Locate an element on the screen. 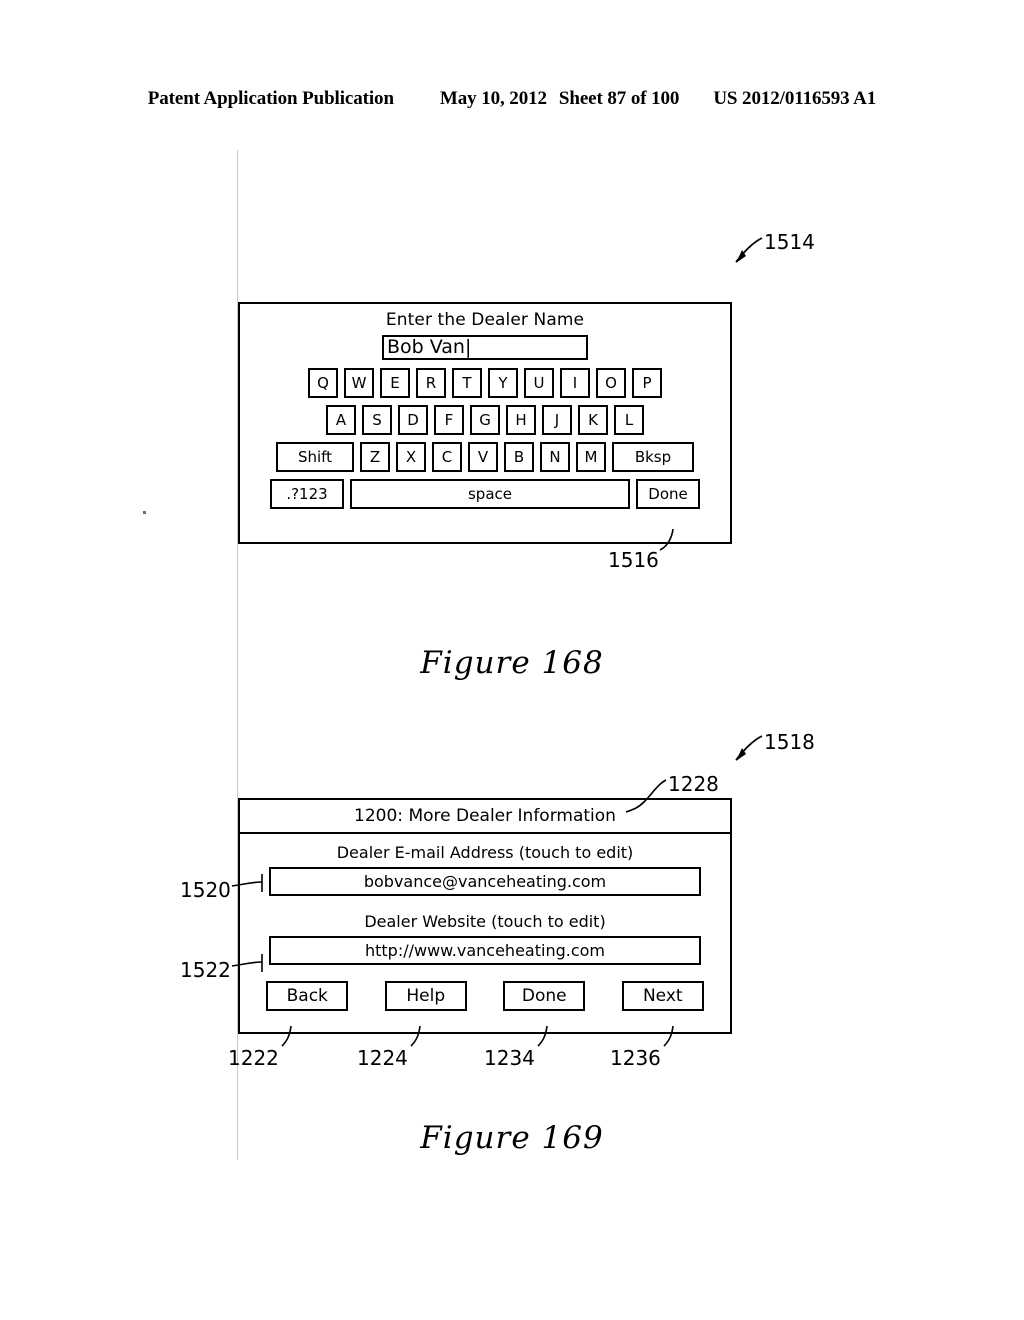  keyboard-prompt-title: Enter the Dealer Name is located at coordinates (485, 320).